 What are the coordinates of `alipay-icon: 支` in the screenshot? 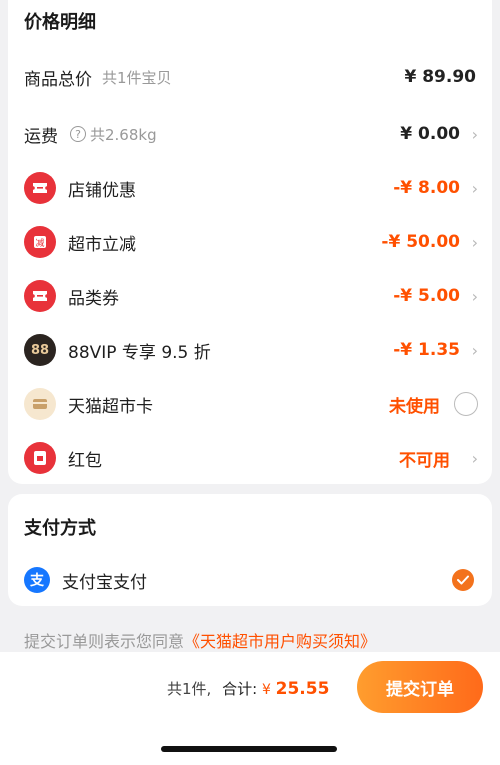 It's located at (37, 580).